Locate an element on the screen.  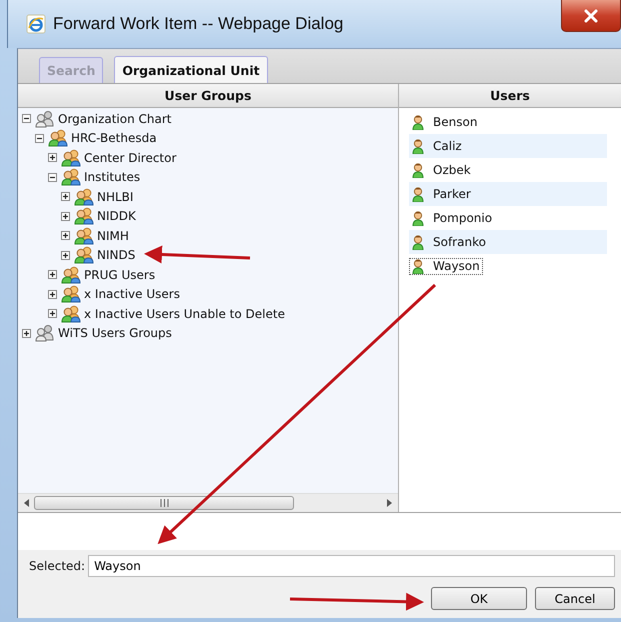
user-item: Ozbek is located at coordinates (441, 170).